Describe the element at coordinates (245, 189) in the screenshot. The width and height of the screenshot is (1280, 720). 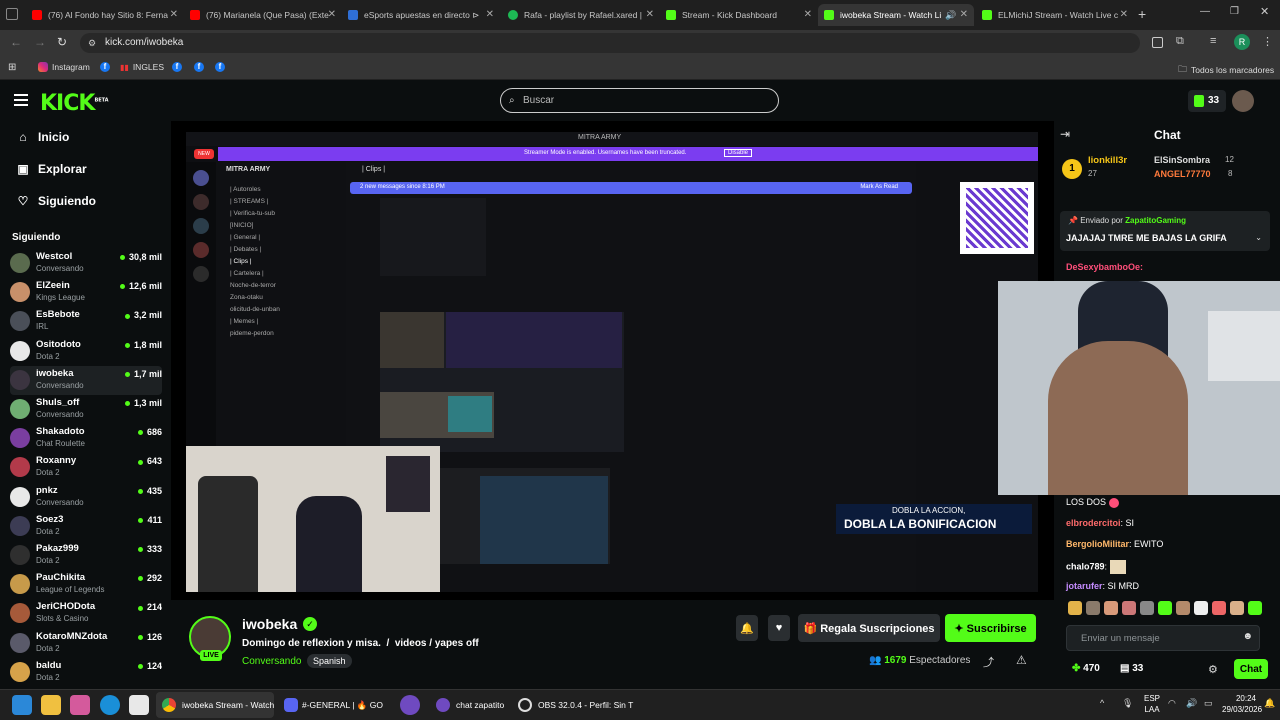
I see `discord-channel: | Autoroles` at that location.